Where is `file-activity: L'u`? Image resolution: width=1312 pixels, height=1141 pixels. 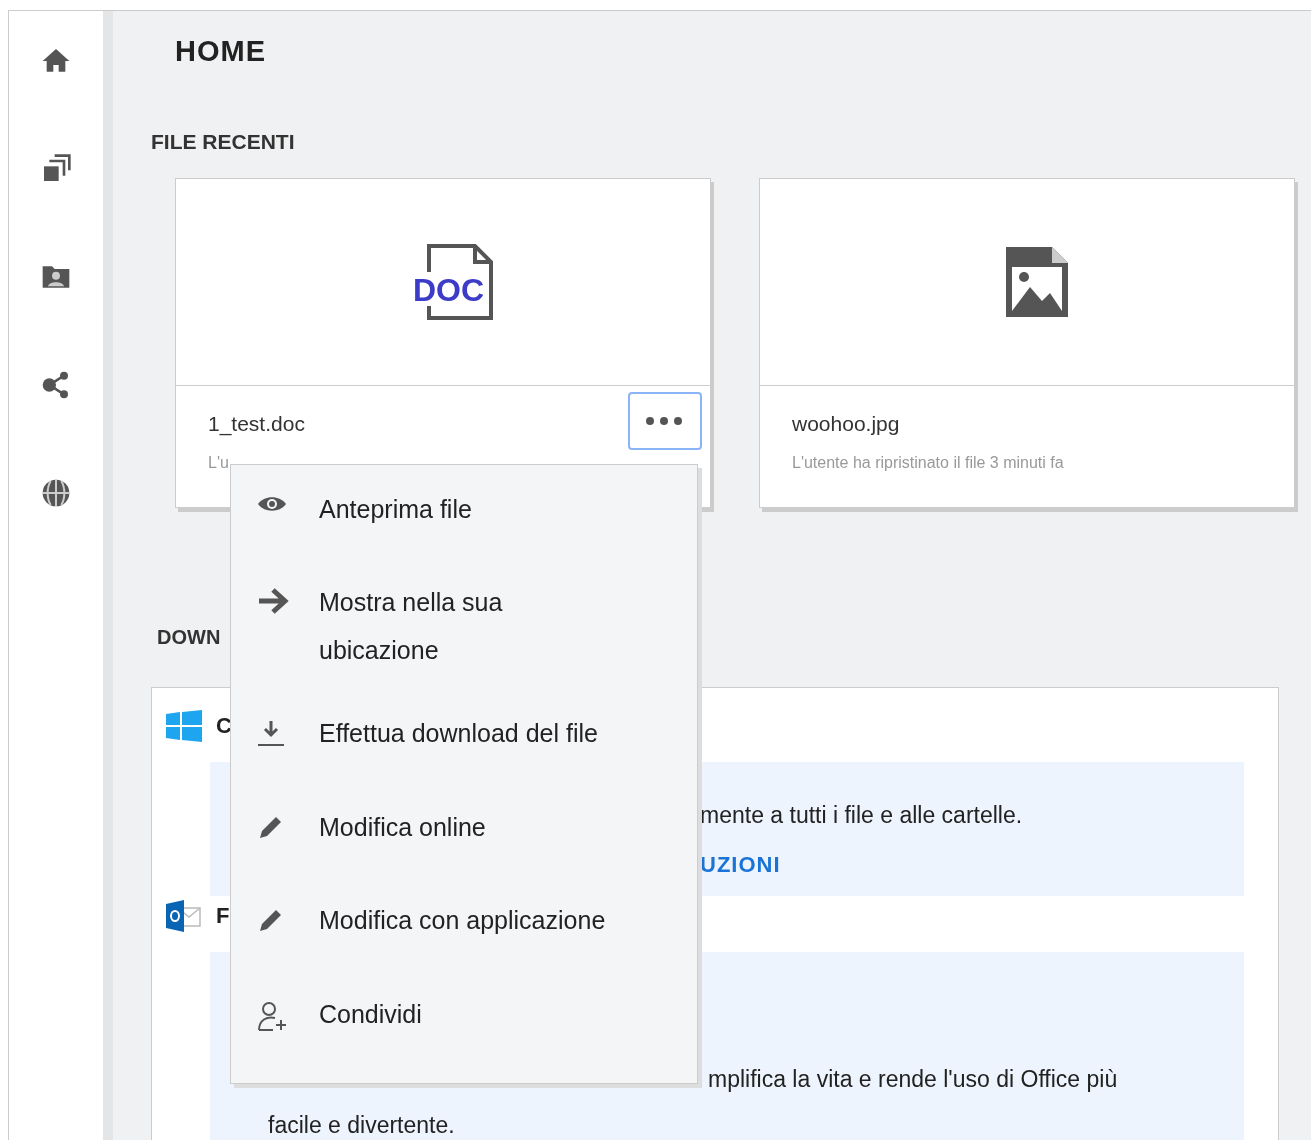
file-activity: L'u is located at coordinates (219, 463).